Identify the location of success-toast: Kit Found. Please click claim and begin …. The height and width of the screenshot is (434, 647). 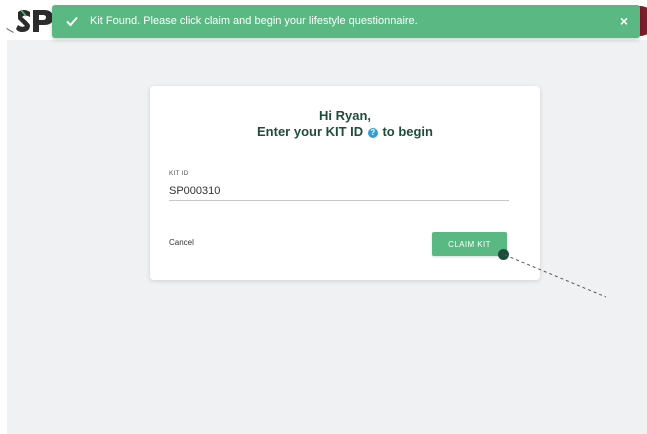
(346, 21).